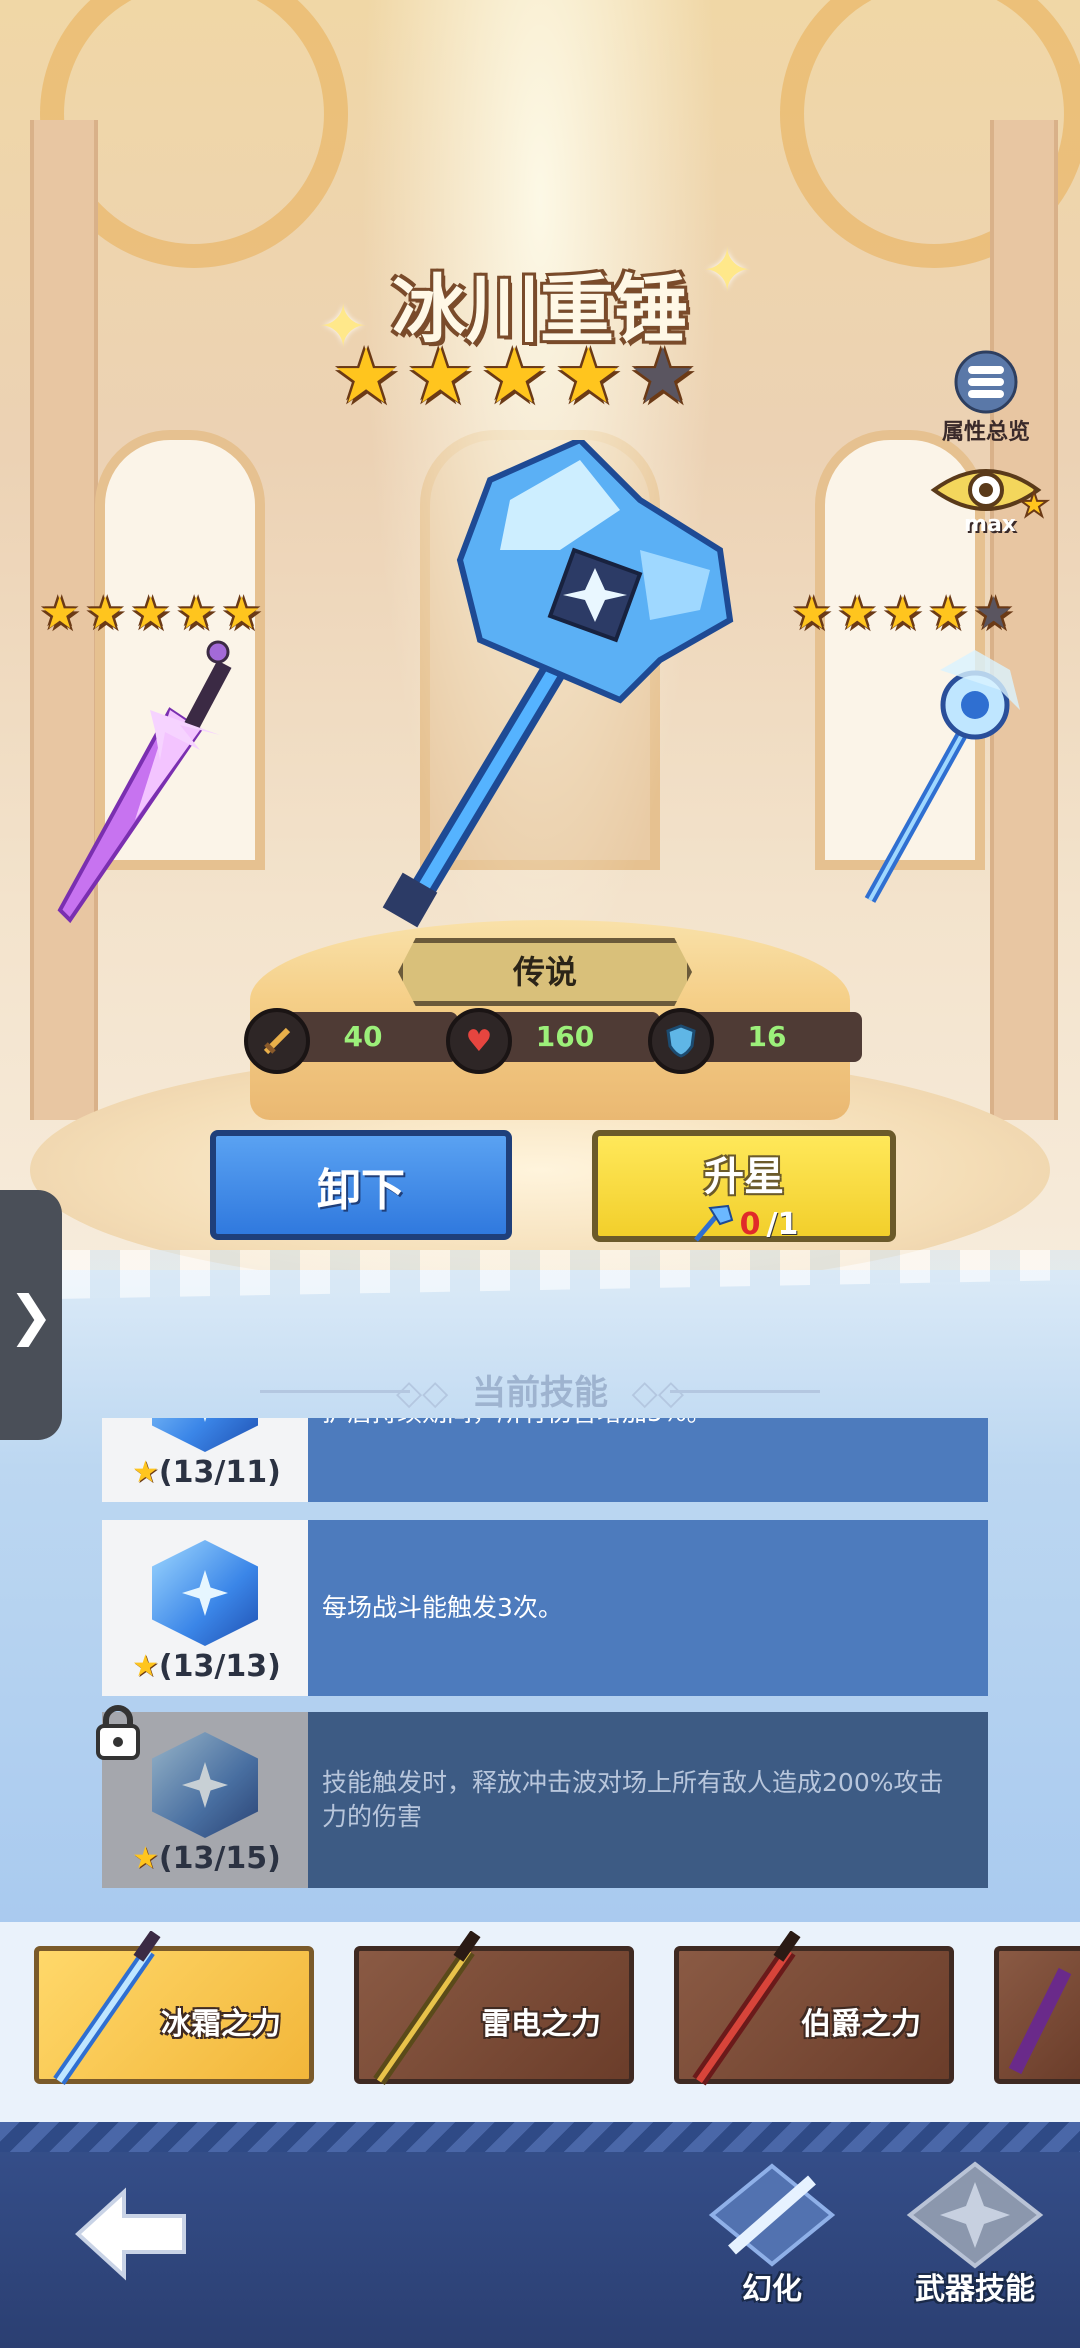 The image size is (1080, 2348). Describe the element at coordinates (975, 2289) in the screenshot. I see `weapon-skill-label: 武器技能` at that location.